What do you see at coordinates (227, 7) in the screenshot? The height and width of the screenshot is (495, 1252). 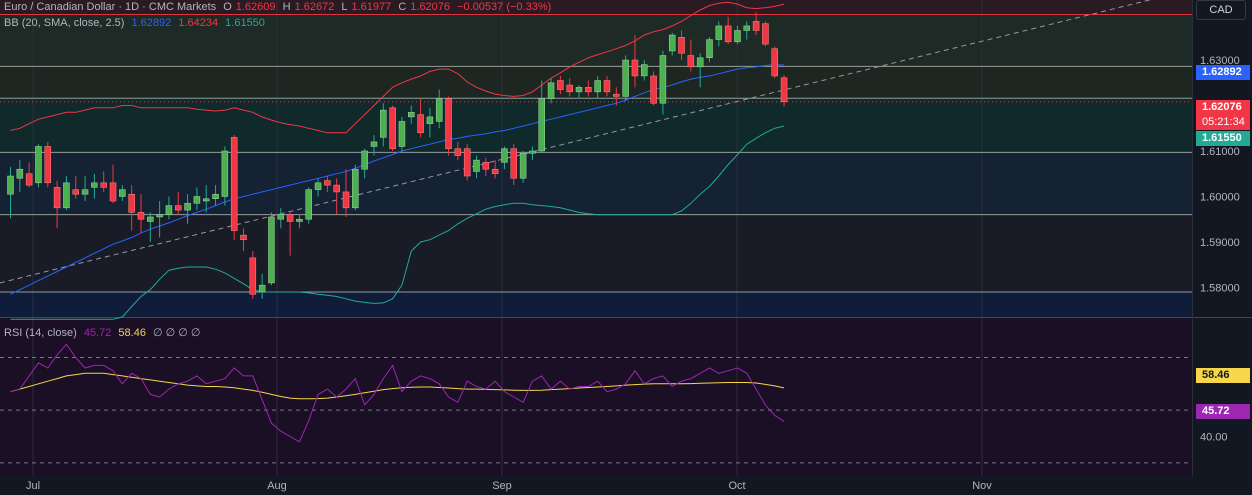 I see `open-label: O` at bounding box center [227, 7].